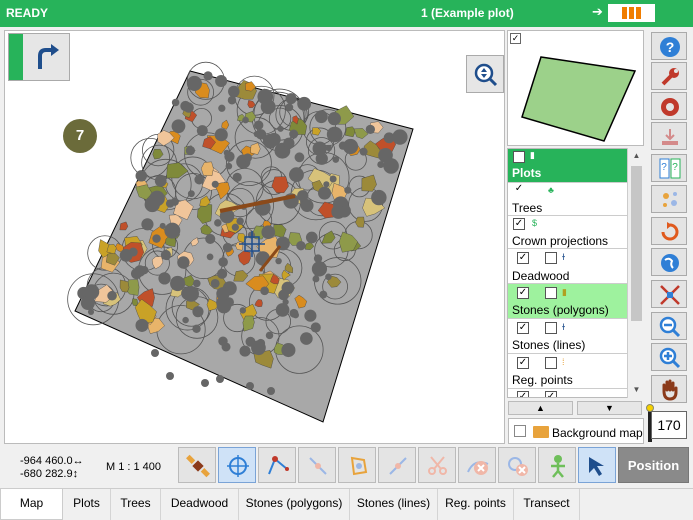  What do you see at coordinates (563, 362) in the screenshot?
I see `reg-point-icon: ⁞` at bounding box center [563, 362].